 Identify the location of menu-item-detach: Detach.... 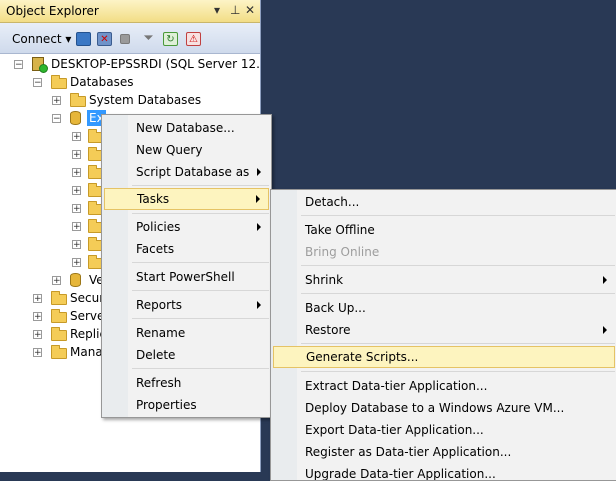
(444, 202).